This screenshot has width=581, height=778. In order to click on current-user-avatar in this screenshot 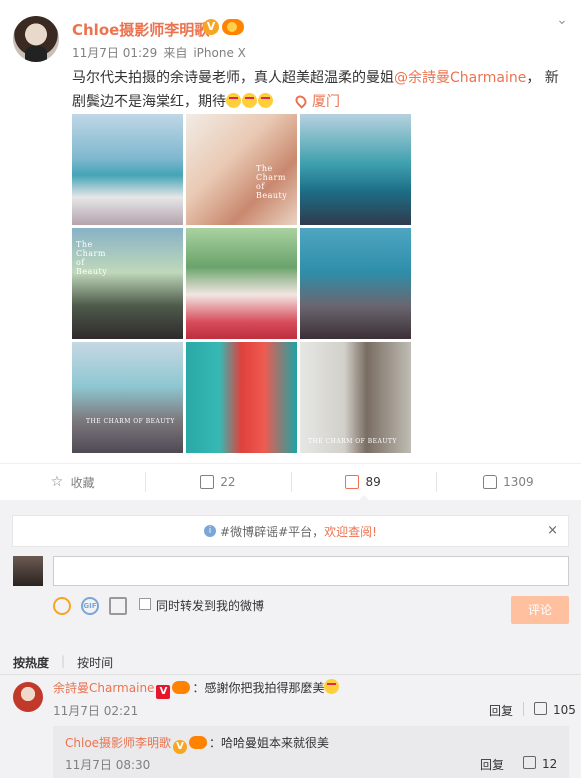, I will do `click(28, 571)`.